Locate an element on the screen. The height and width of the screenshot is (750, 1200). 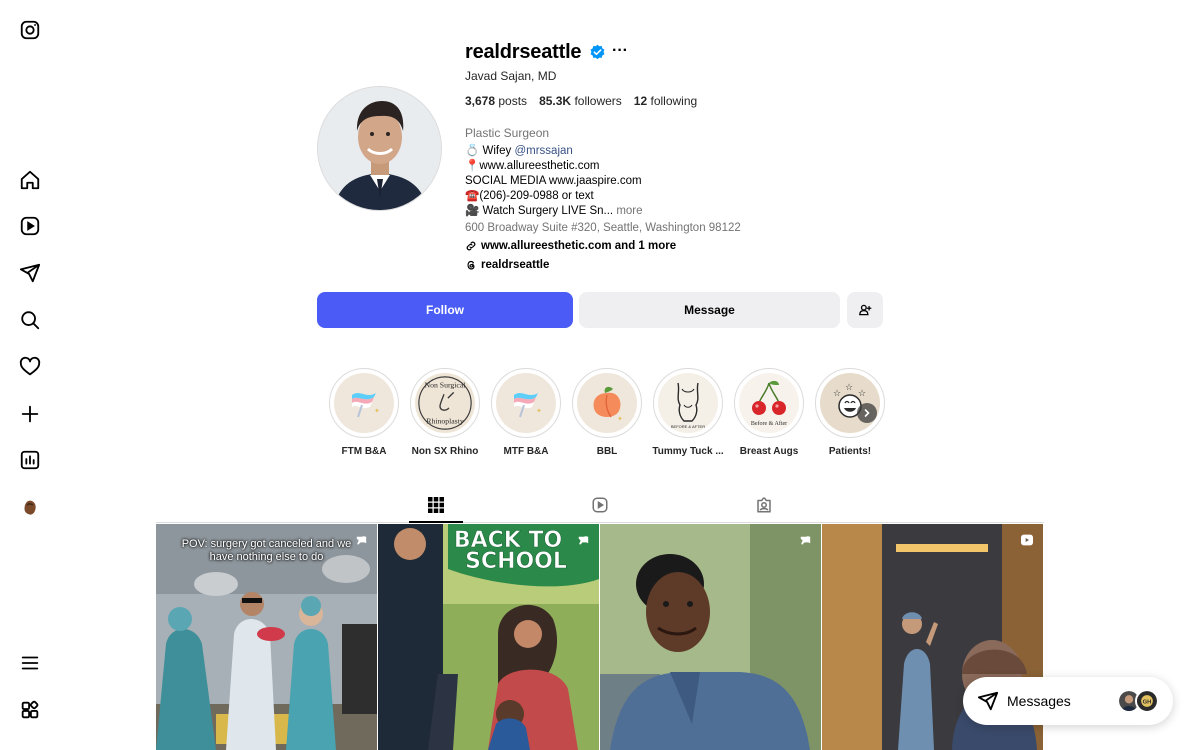
profile-photo-icon is located at coordinates (379, 148).